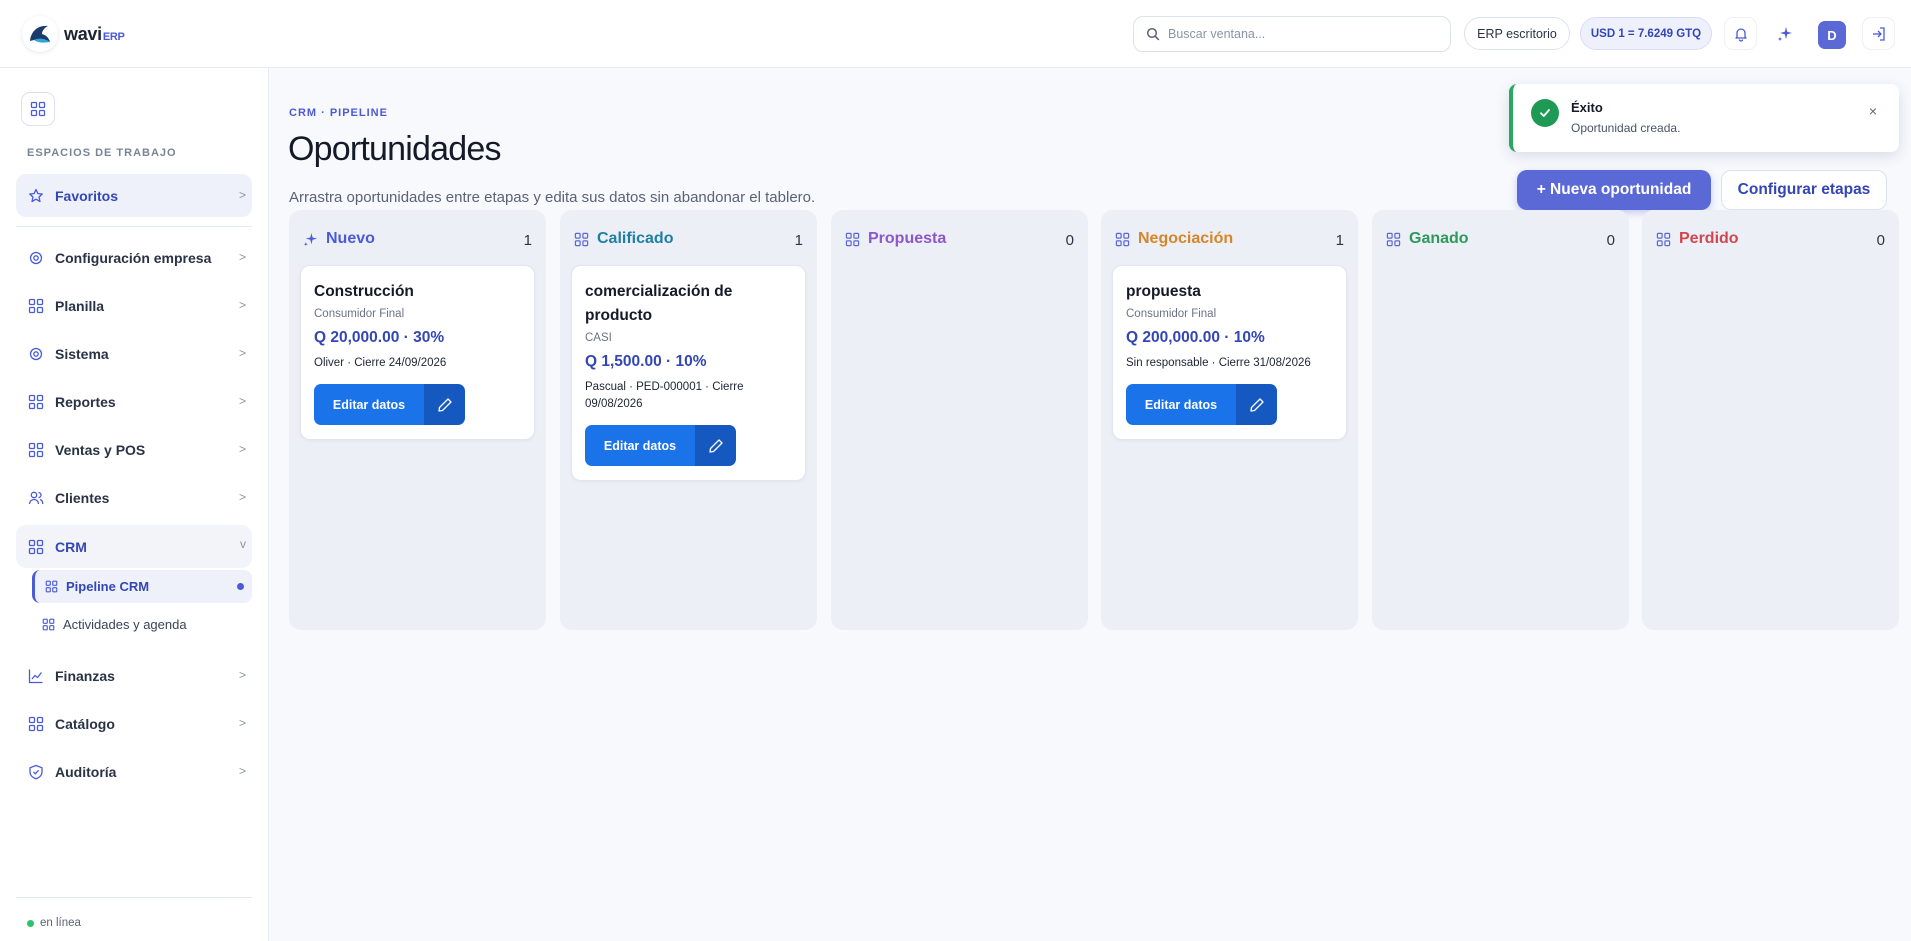 The image size is (1911, 941). What do you see at coordinates (134, 675) in the screenshot?
I see `sidebar-item-finance: Finanzas >` at bounding box center [134, 675].